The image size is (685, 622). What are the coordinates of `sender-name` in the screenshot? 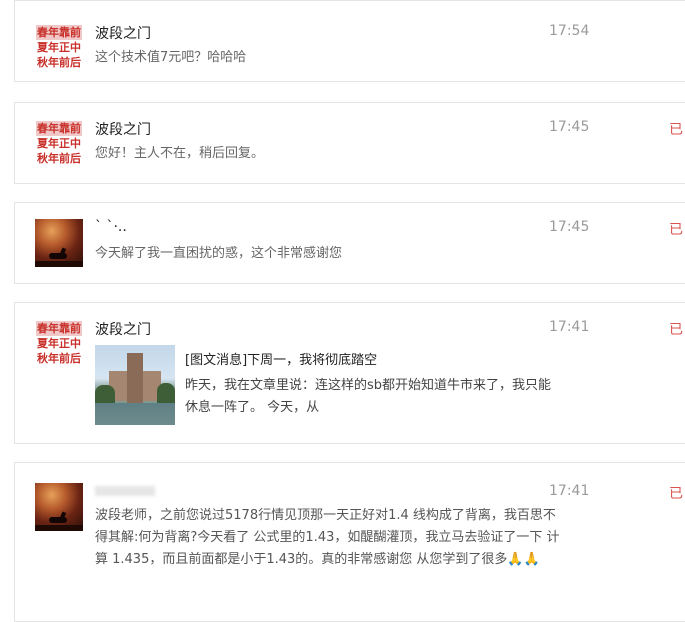 It's located at (125, 491).